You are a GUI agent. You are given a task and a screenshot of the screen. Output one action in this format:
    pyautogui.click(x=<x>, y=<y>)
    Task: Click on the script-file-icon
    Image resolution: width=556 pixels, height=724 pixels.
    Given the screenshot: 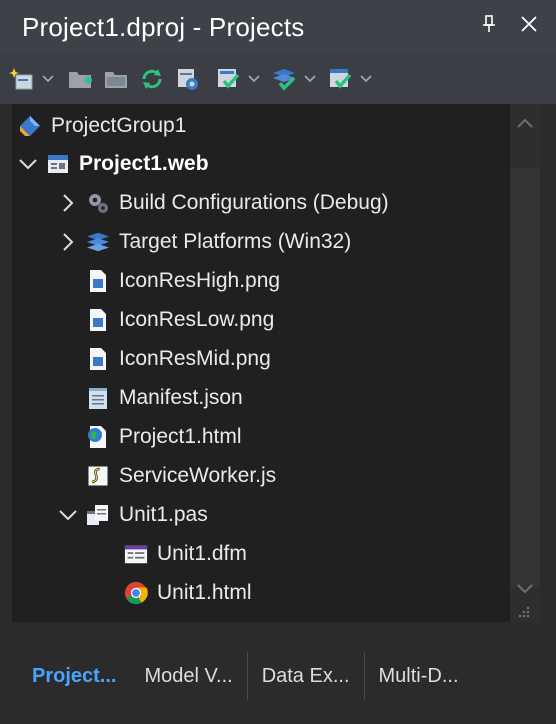 What is the action you would take?
    pyautogui.click(x=98, y=476)
    